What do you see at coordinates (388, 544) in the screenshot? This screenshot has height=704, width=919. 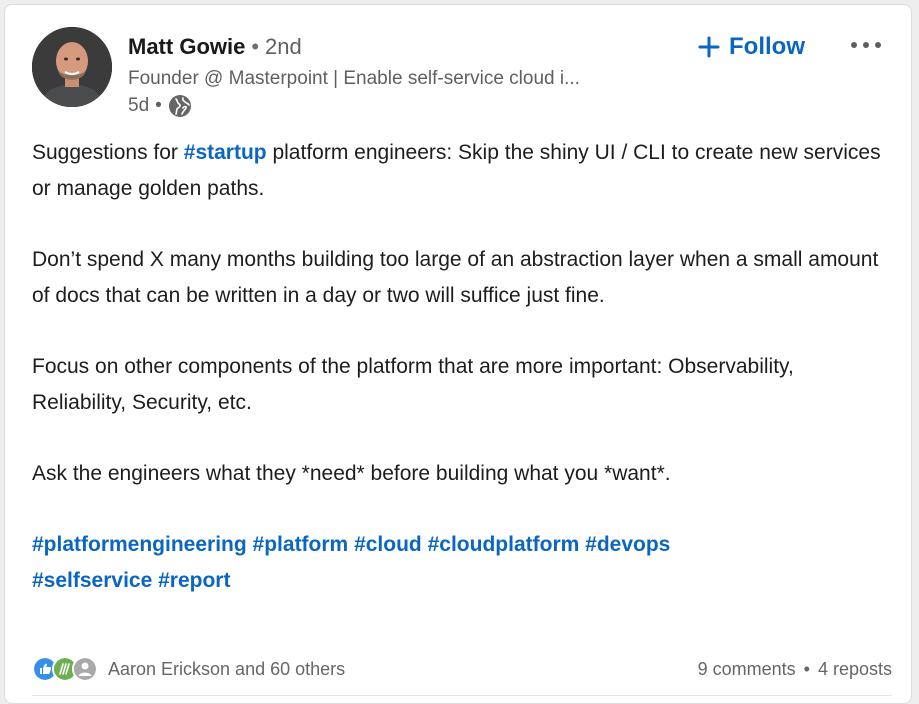 I see `hashtag-link: #cloud` at bounding box center [388, 544].